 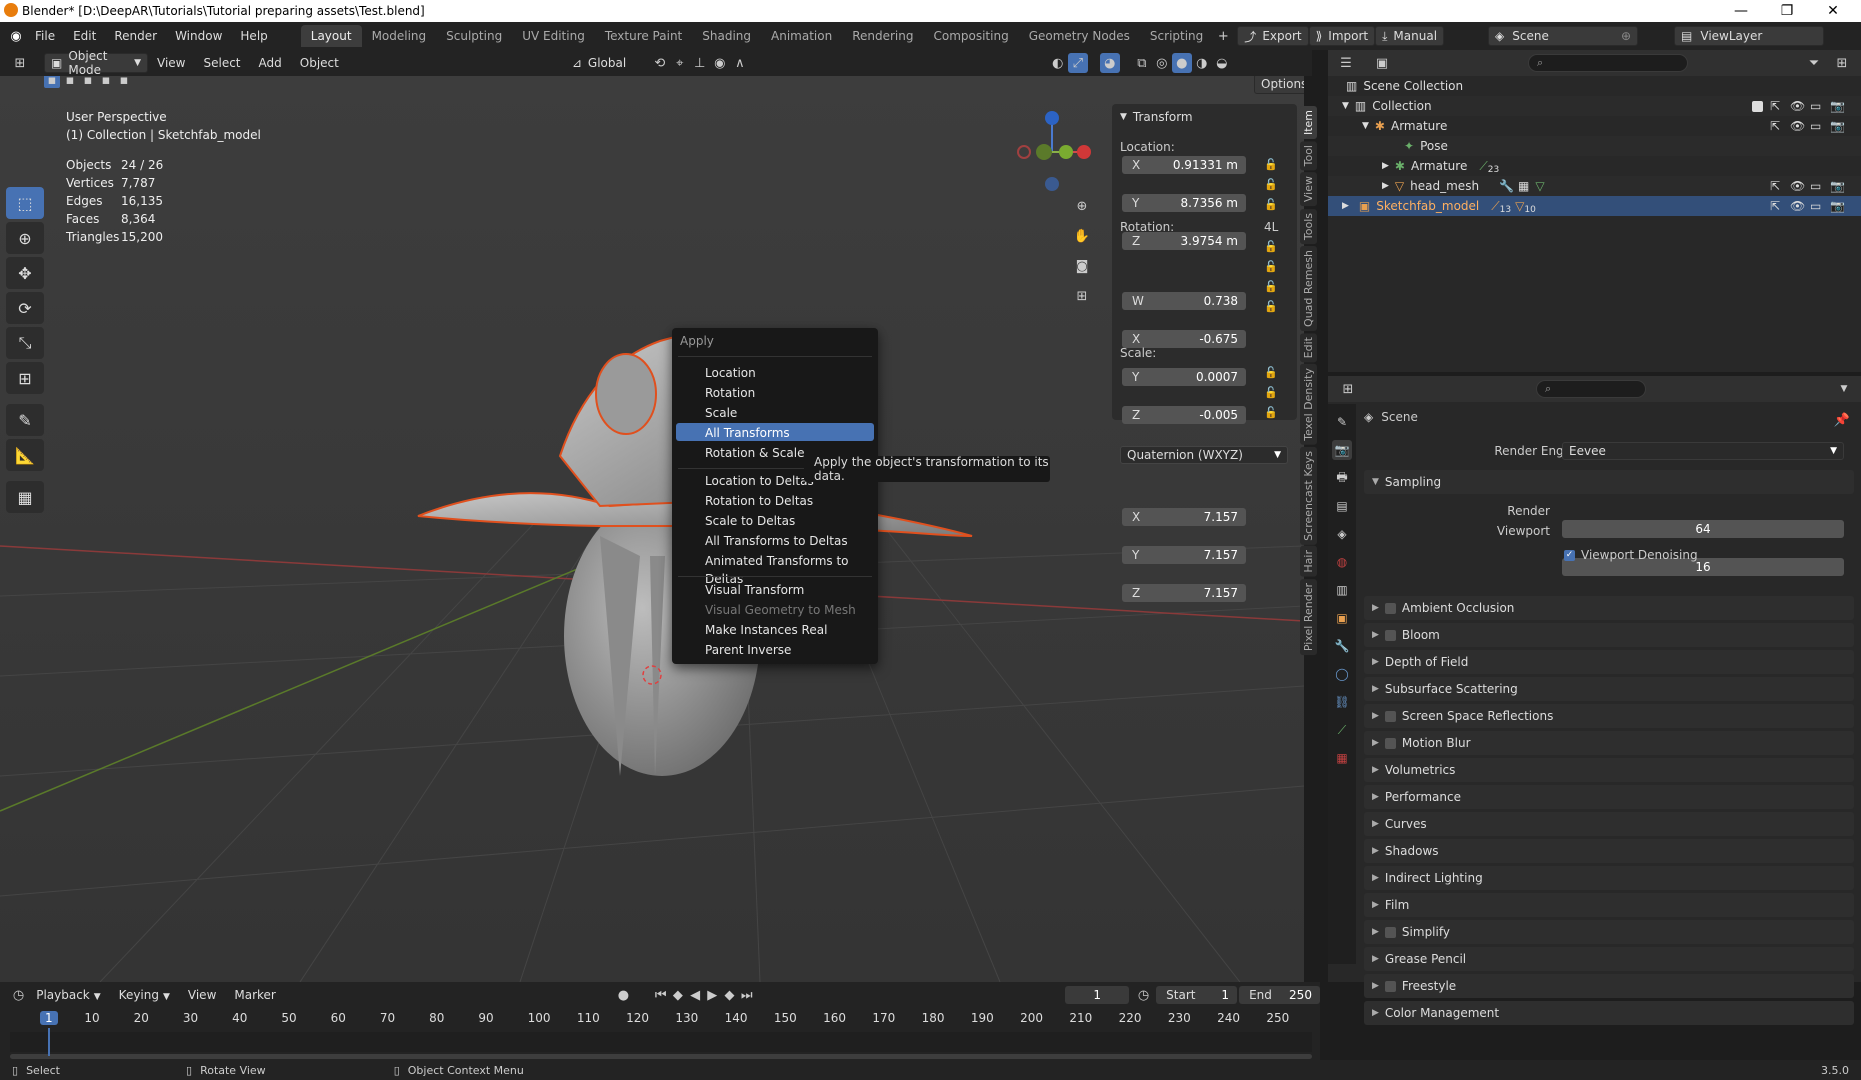 I want to click on eye-icon: 👁, so click(x=1797, y=206).